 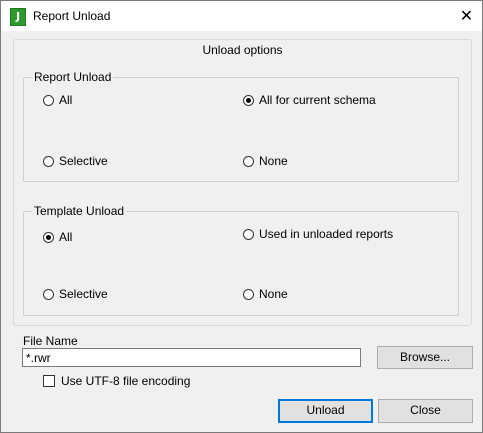 What do you see at coordinates (57, 100) in the screenshot?
I see `report-unload-all-radio: All` at bounding box center [57, 100].